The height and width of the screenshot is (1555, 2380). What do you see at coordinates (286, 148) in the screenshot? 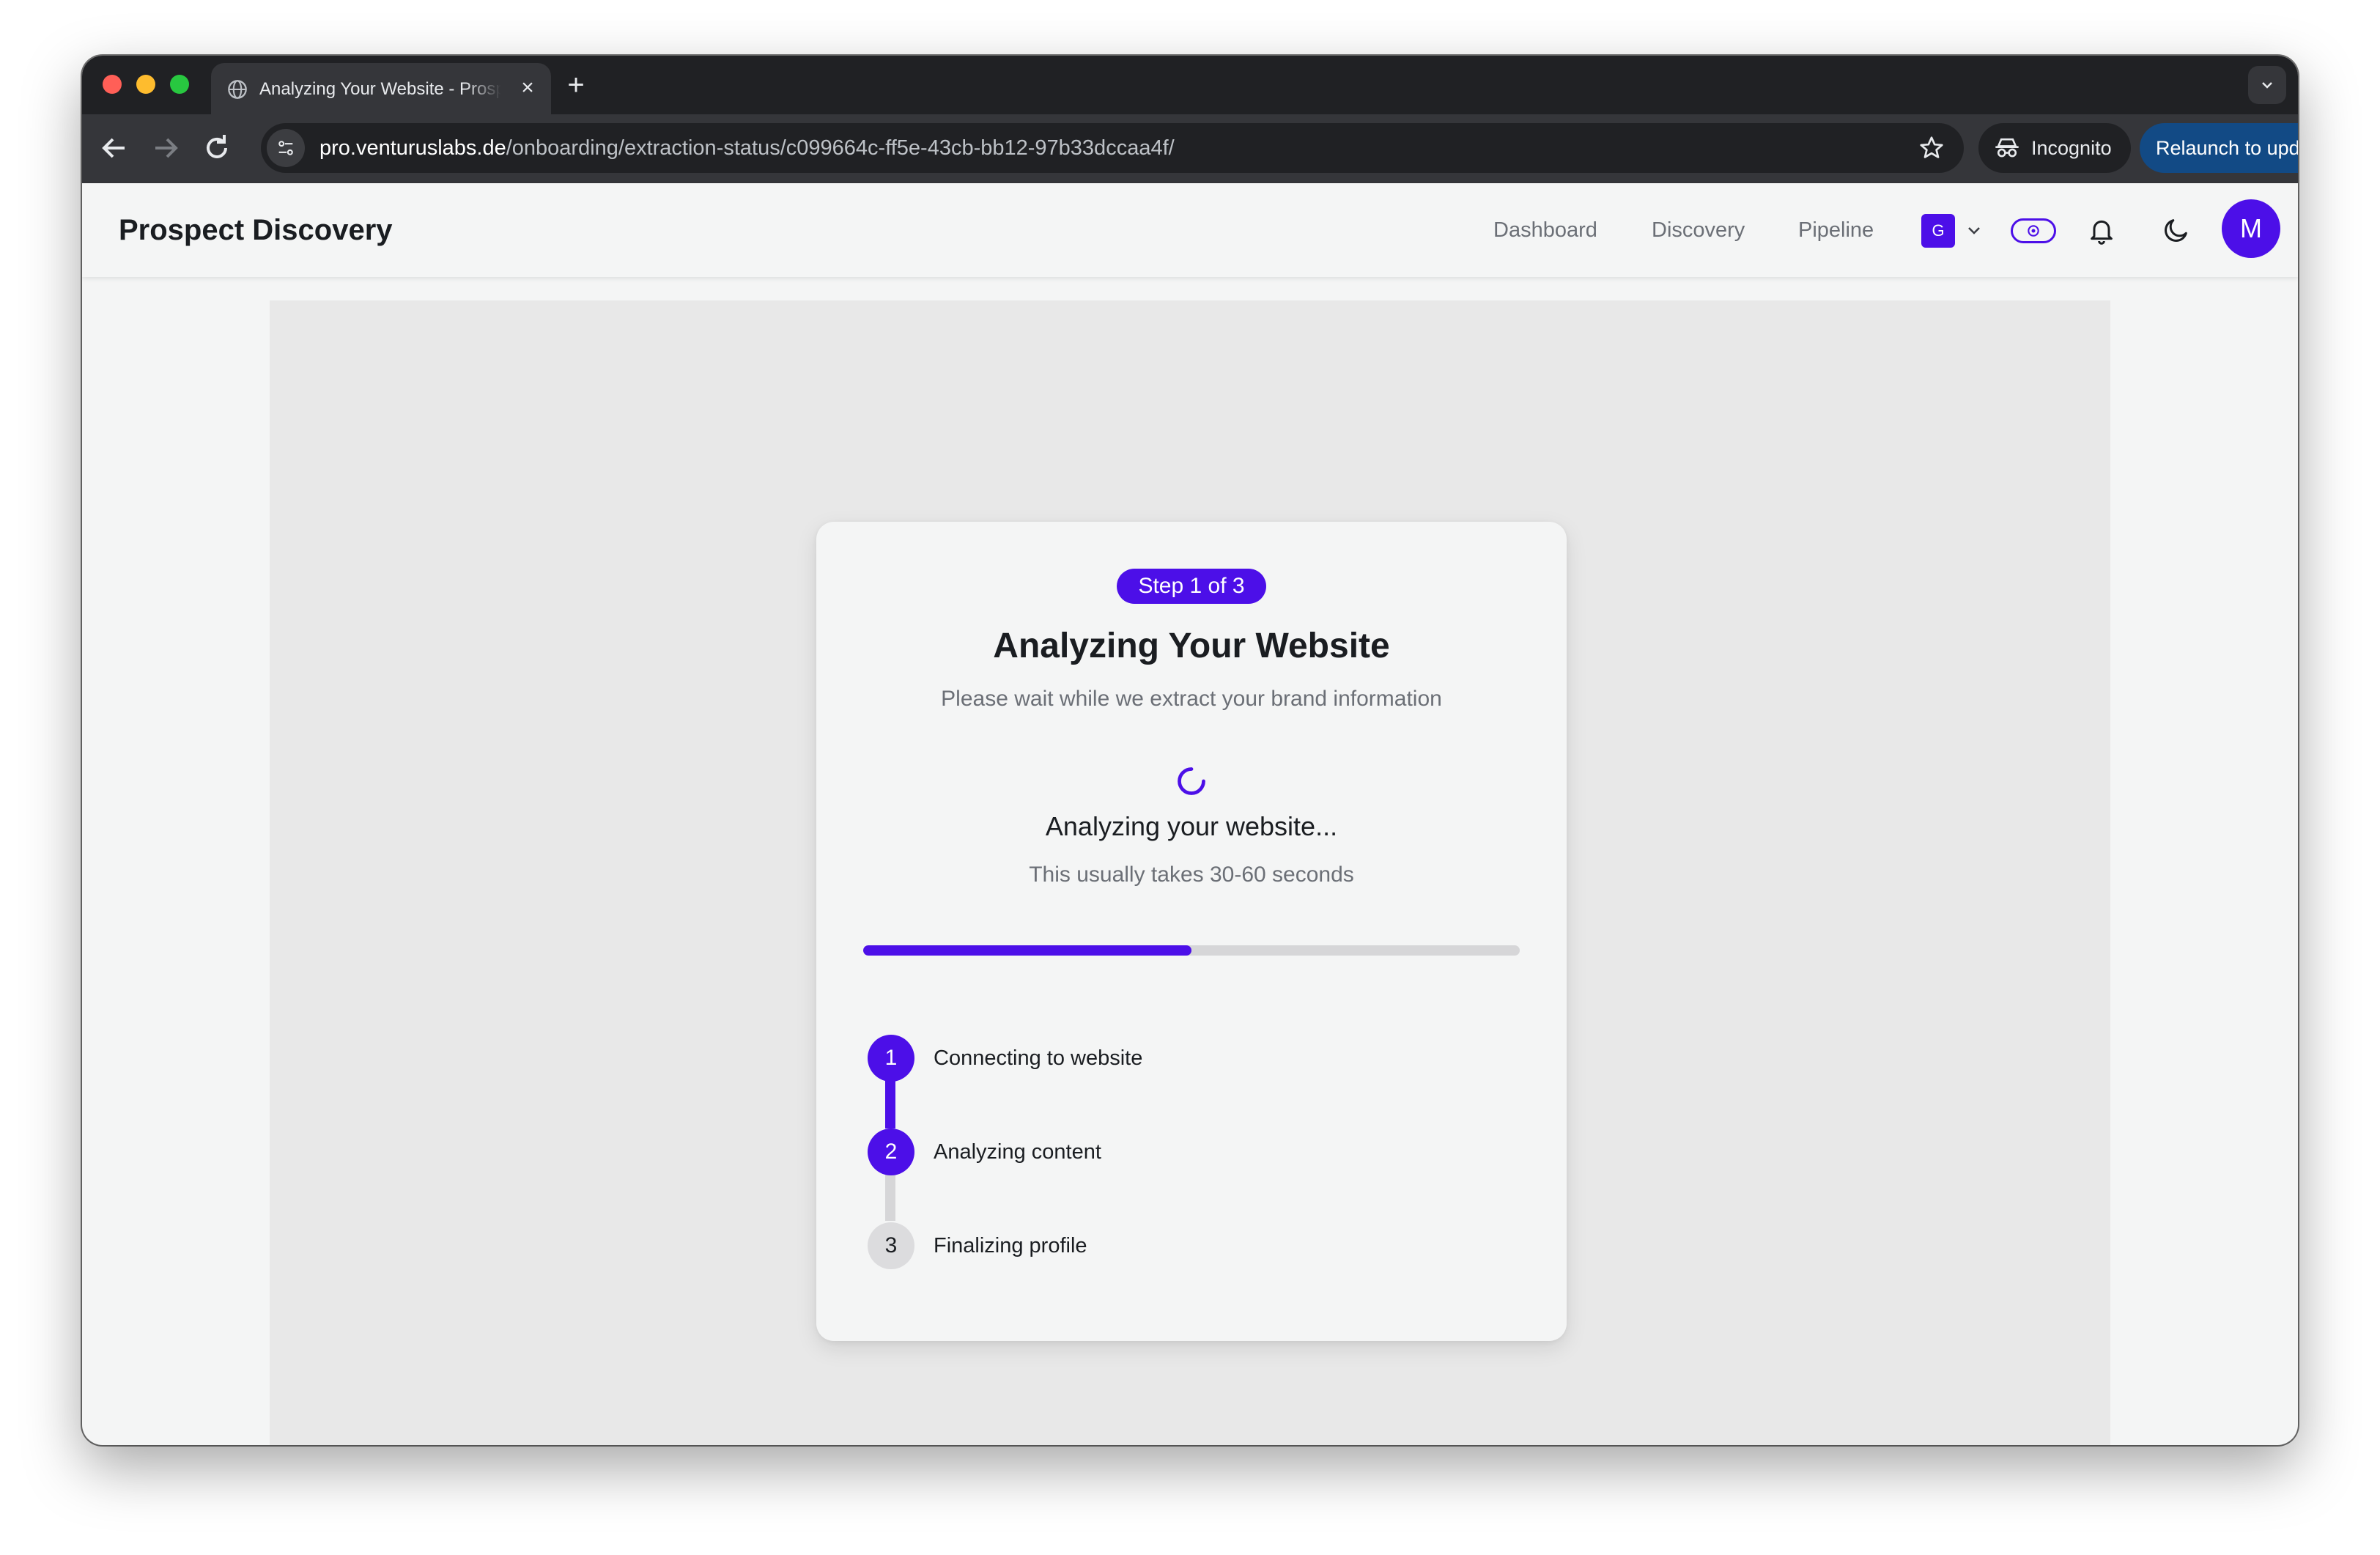
I see `site-settings-icon` at bounding box center [286, 148].